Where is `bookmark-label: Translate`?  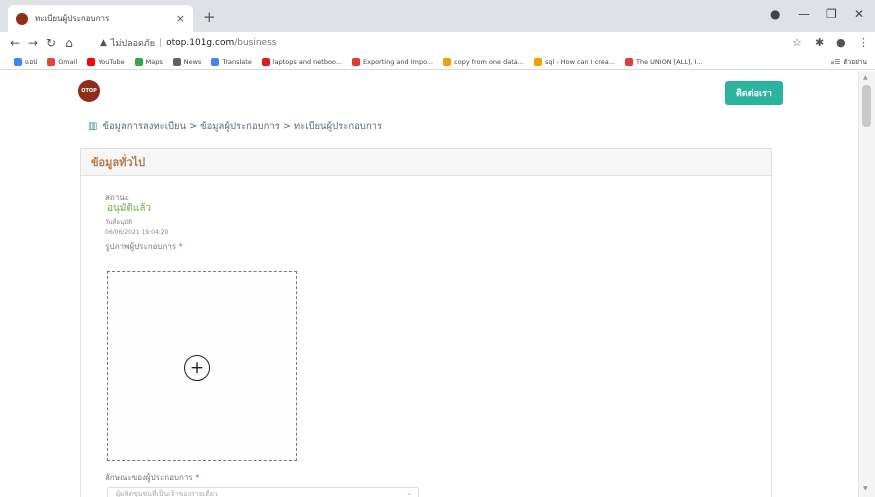
bookmark-label: Translate is located at coordinates (237, 61).